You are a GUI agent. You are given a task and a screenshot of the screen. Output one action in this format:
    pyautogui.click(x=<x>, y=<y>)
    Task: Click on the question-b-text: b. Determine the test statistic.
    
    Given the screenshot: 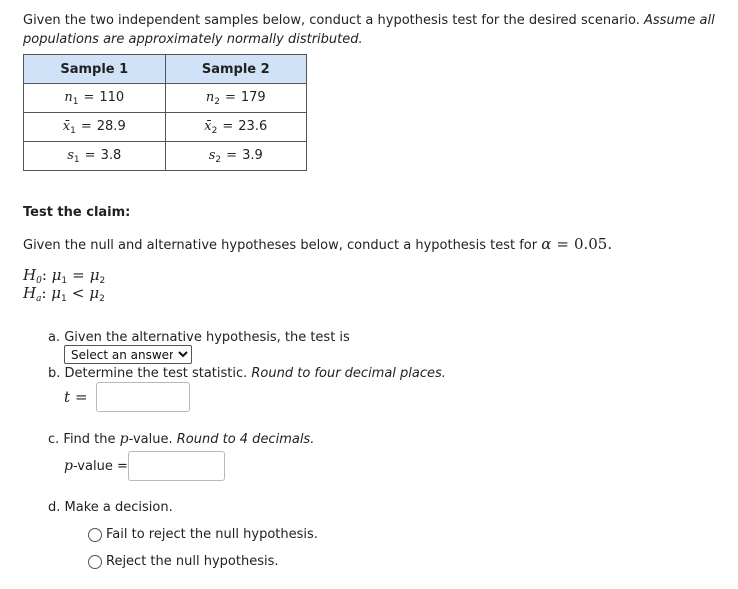 What is the action you would take?
    pyautogui.click(x=150, y=373)
    